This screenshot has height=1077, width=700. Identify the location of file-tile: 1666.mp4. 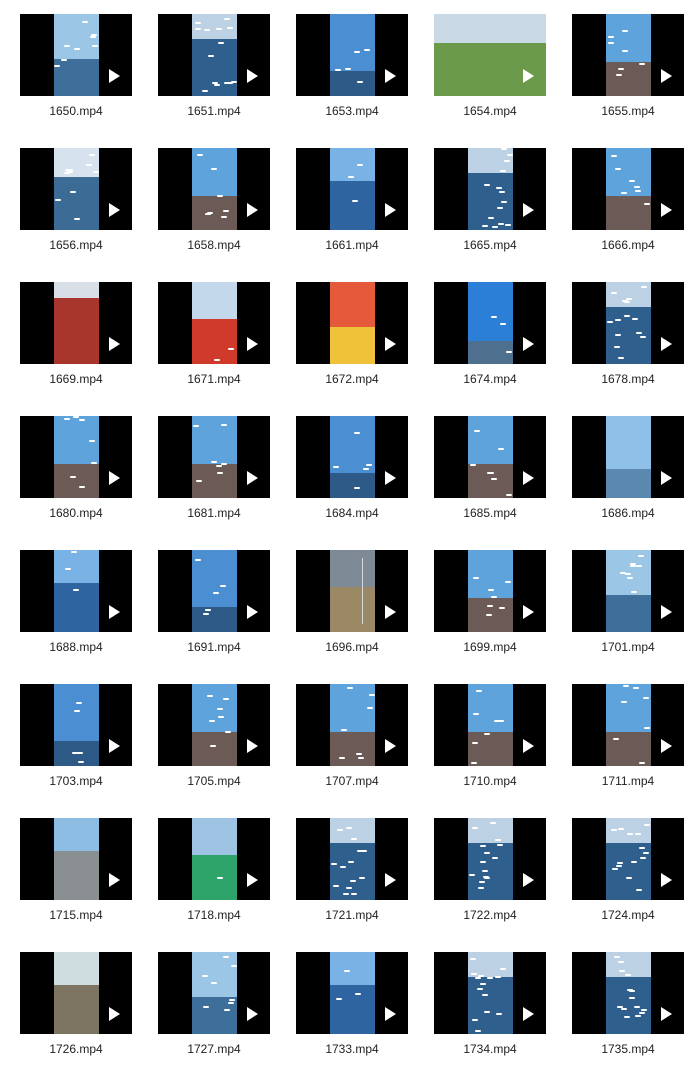
(628, 210).